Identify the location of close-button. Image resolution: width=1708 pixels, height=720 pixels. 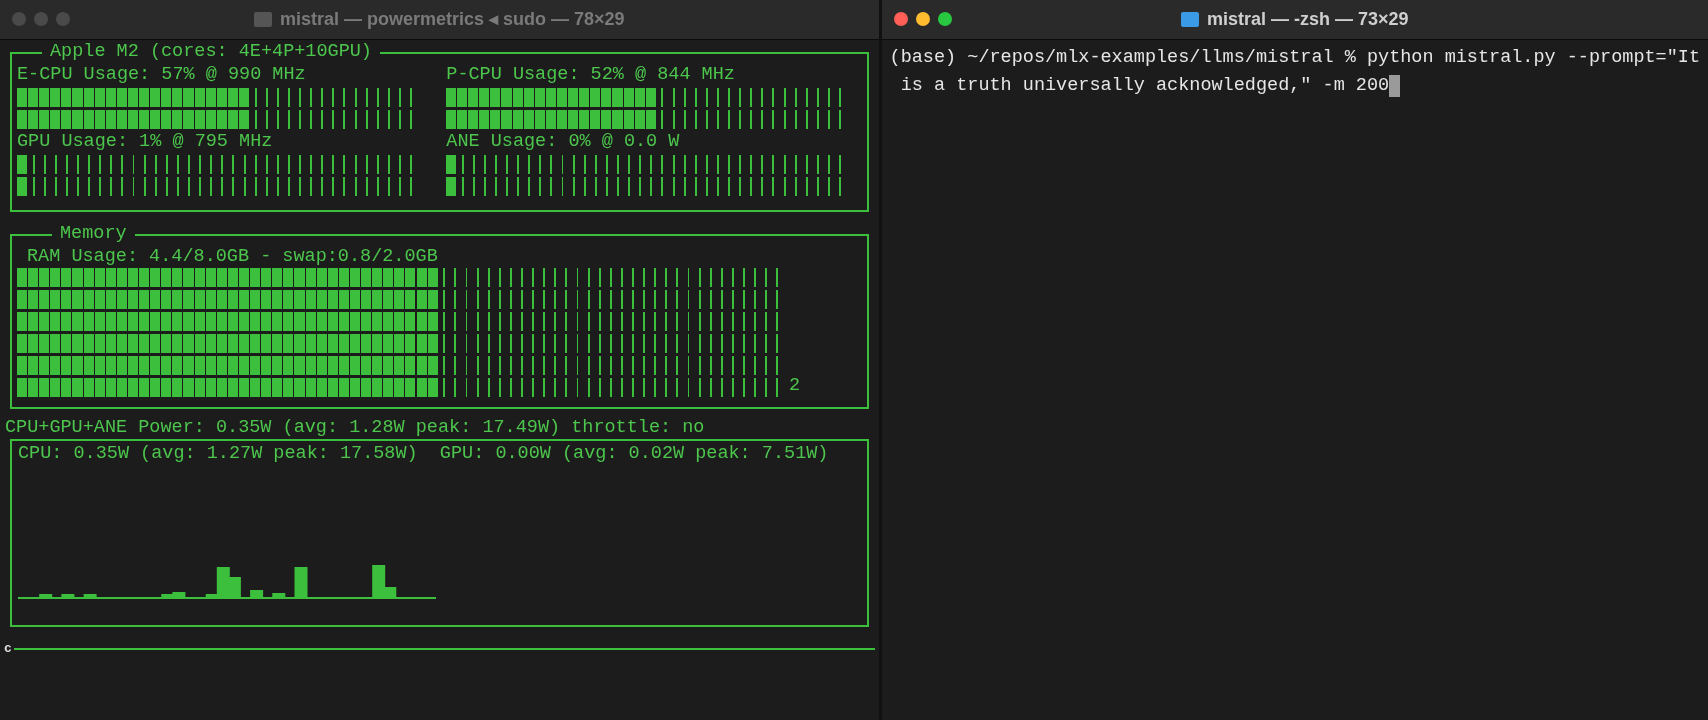
(900, 19).